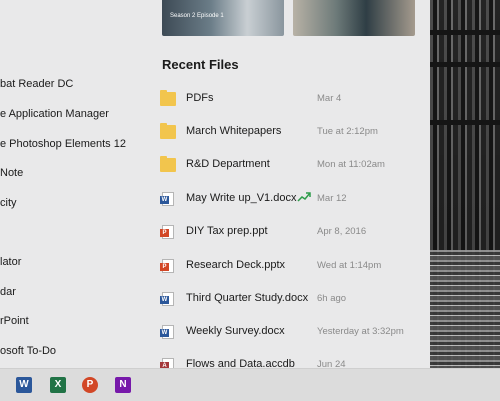 The image size is (500, 401). I want to click on file-name: Third Quarter Study.docx, so click(247, 298).